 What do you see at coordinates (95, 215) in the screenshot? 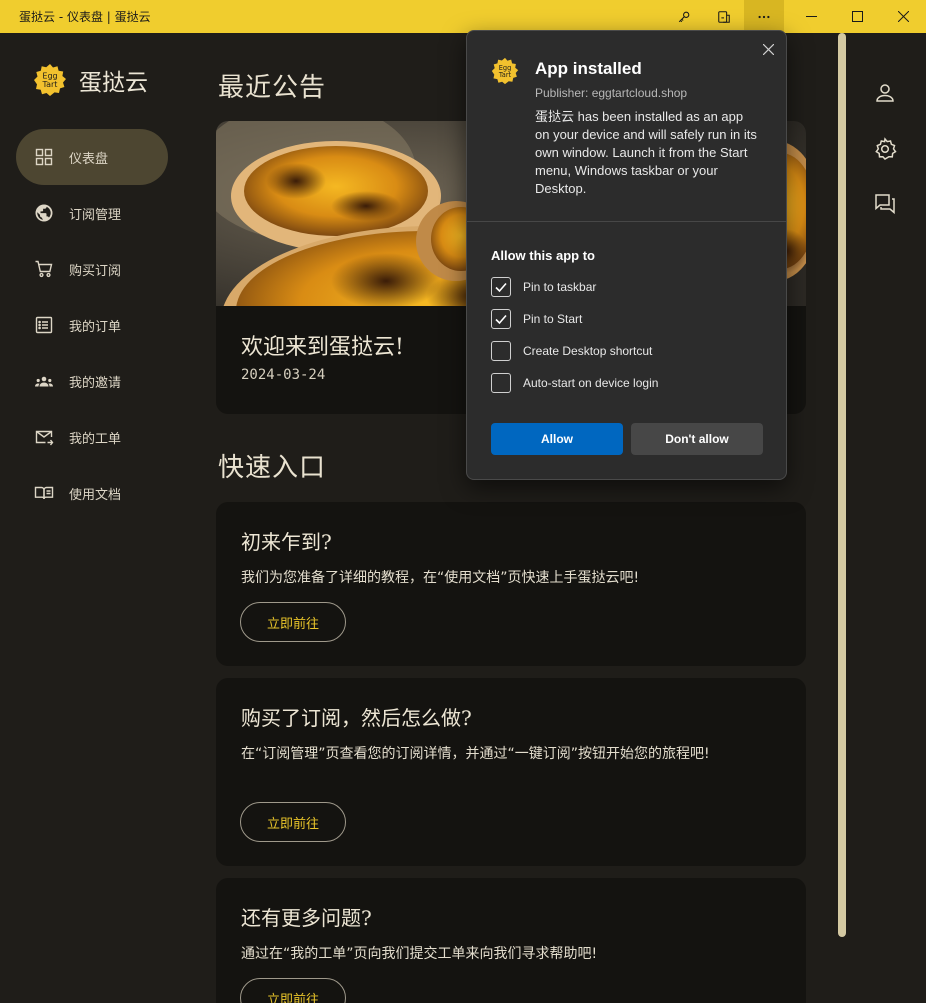
I see `sidebar-item-label: 订阅管理` at bounding box center [95, 215].